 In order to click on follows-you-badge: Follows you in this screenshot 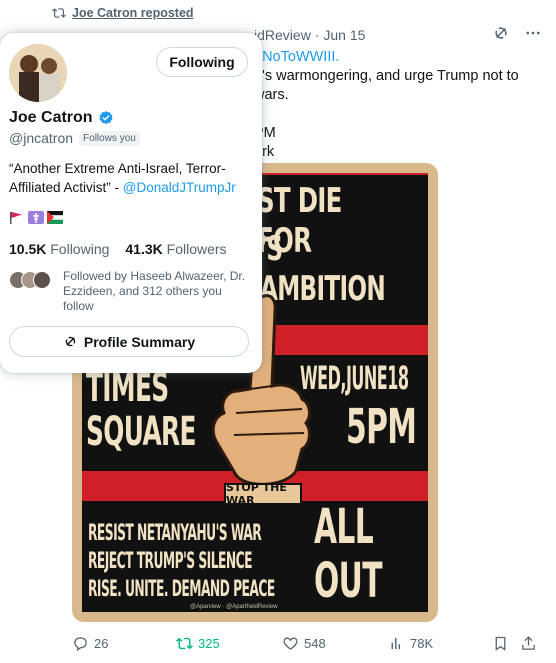, I will do `click(109, 138)`.